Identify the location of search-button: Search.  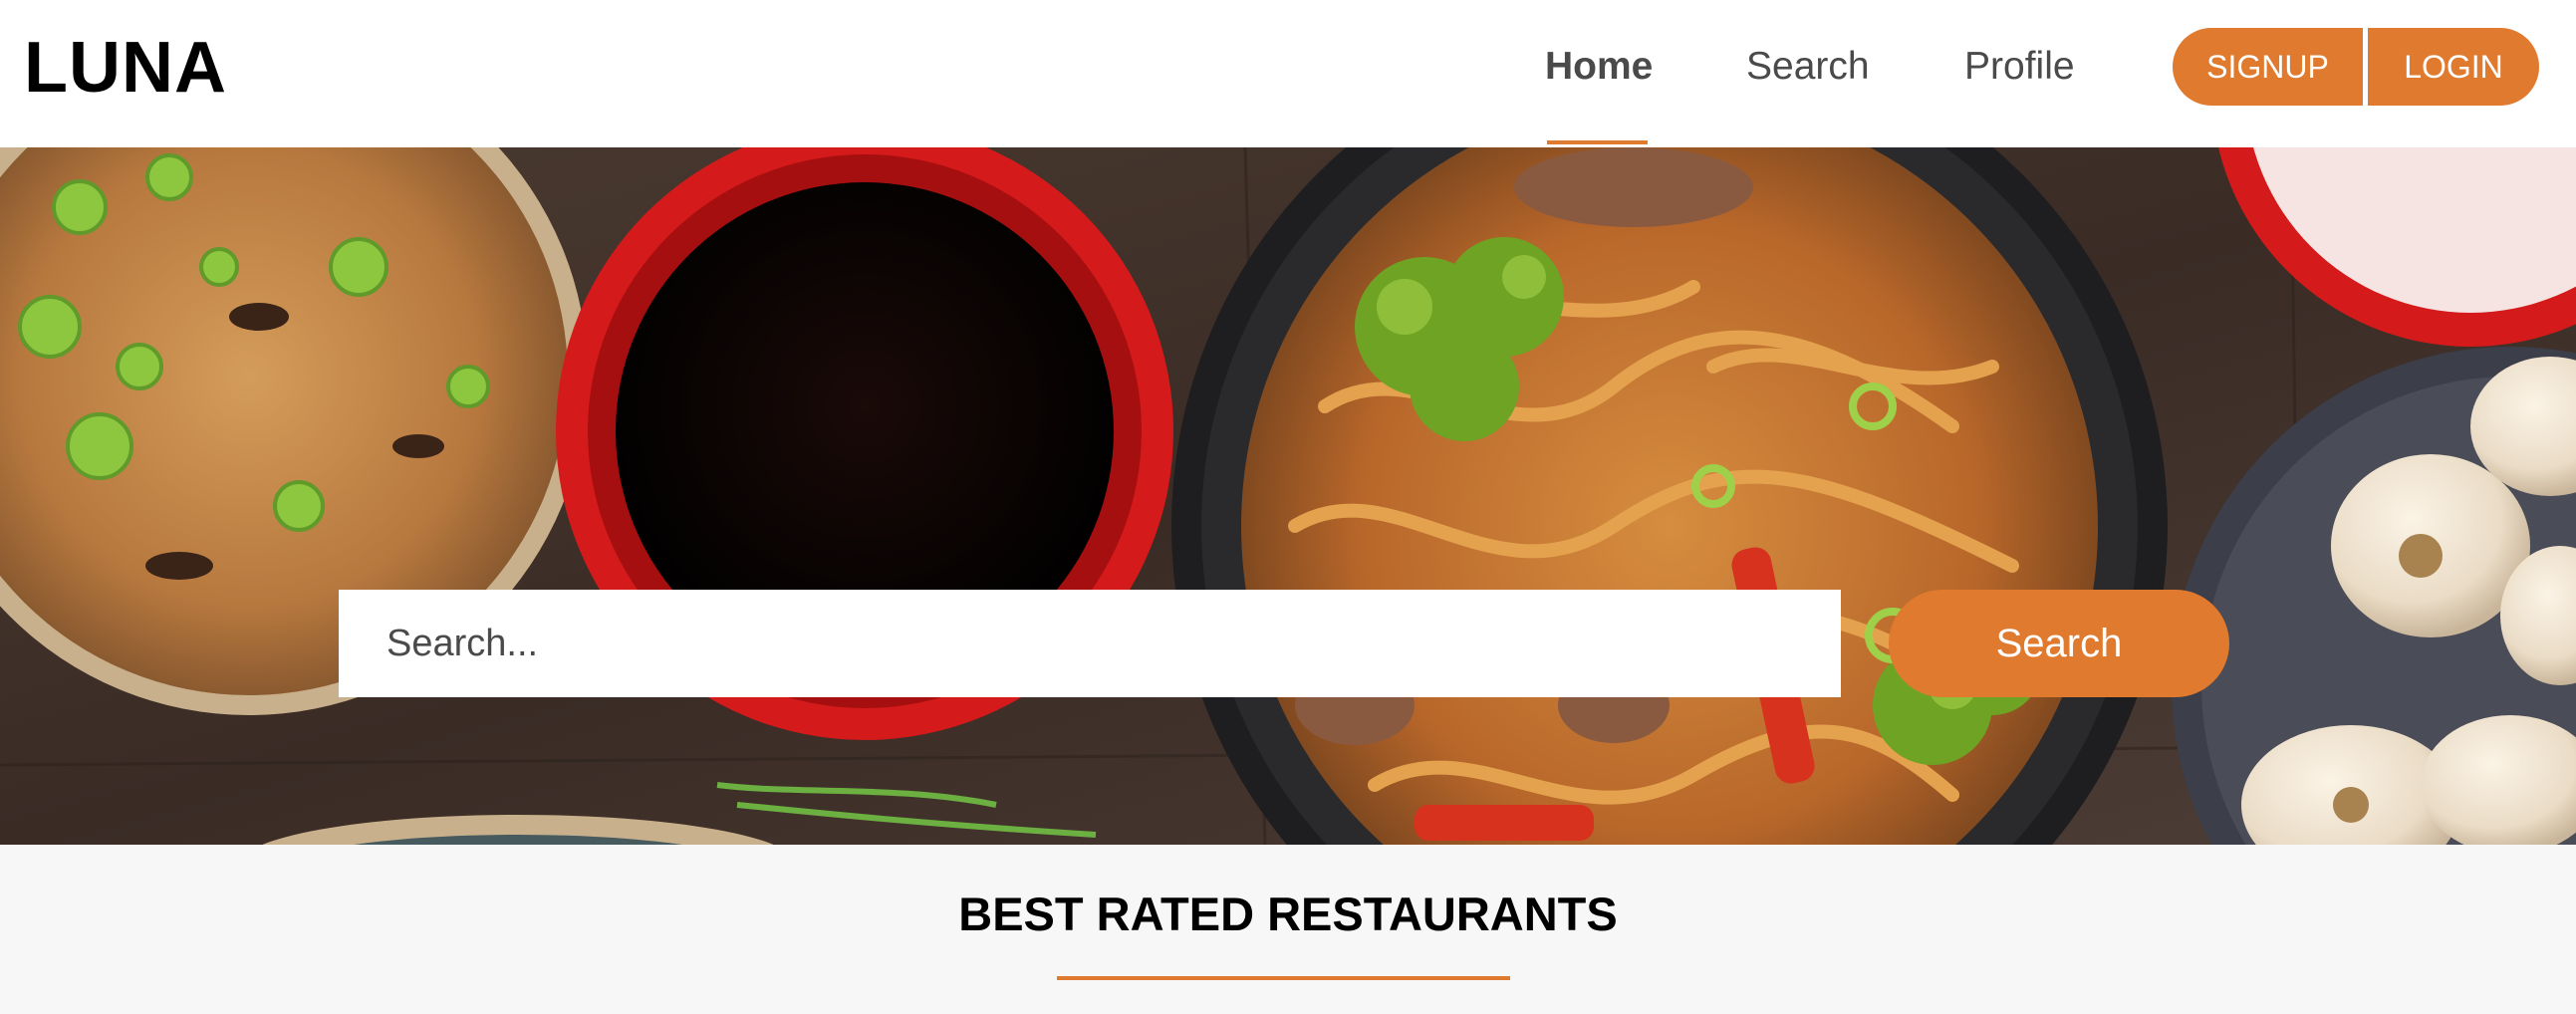
(2059, 643).